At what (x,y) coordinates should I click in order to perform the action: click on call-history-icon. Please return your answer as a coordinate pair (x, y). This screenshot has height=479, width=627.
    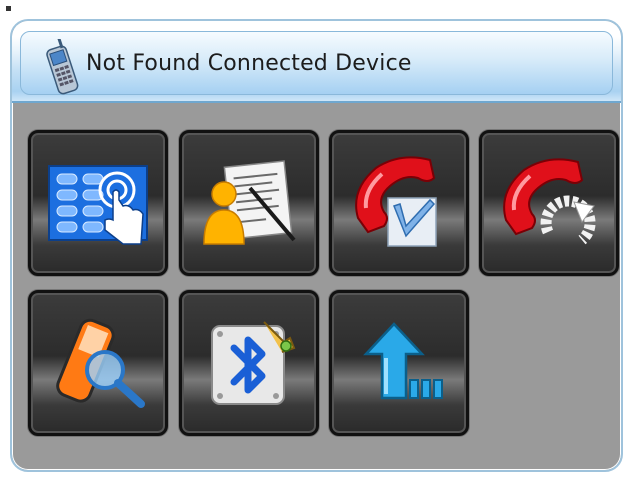
    Looking at the image, I should click on (396, 201).